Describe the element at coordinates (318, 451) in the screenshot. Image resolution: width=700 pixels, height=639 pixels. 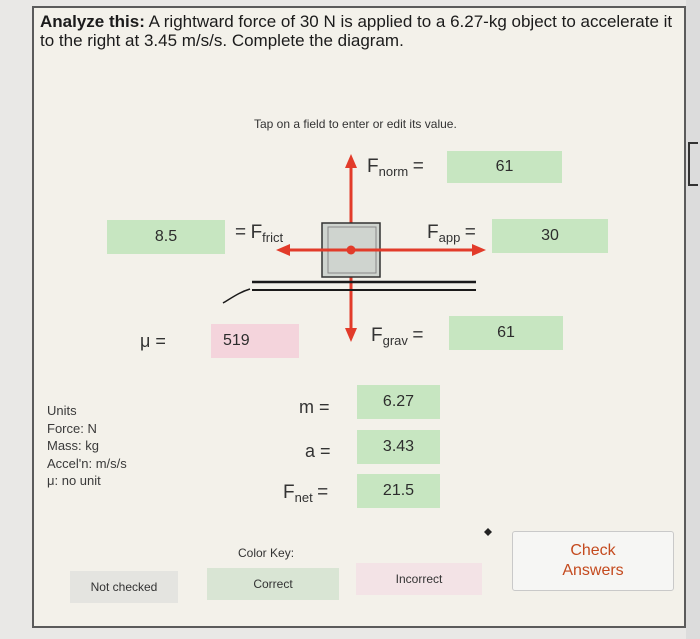
I see `accel-label: a =` at that location.